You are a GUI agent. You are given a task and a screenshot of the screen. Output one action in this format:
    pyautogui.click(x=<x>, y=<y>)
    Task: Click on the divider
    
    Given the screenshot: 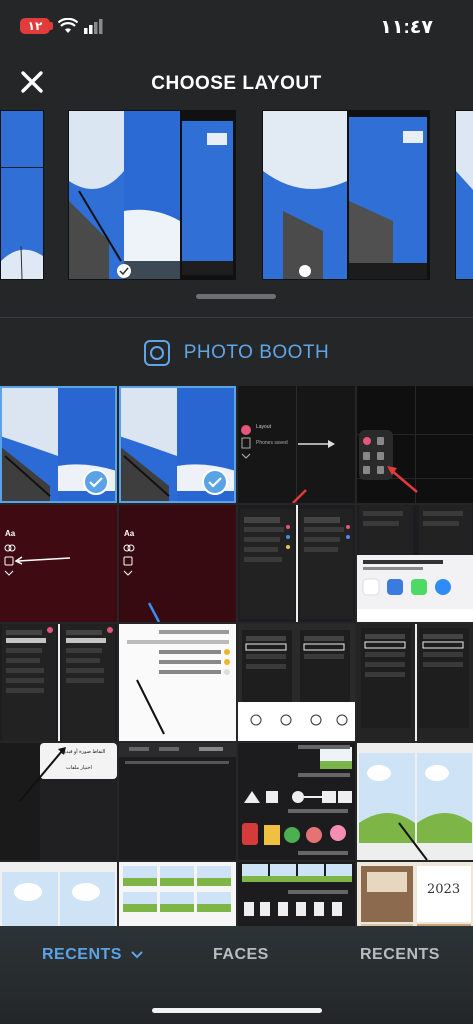 What is the action you would take?
    pyautogui.click(x=236, y=317)
    